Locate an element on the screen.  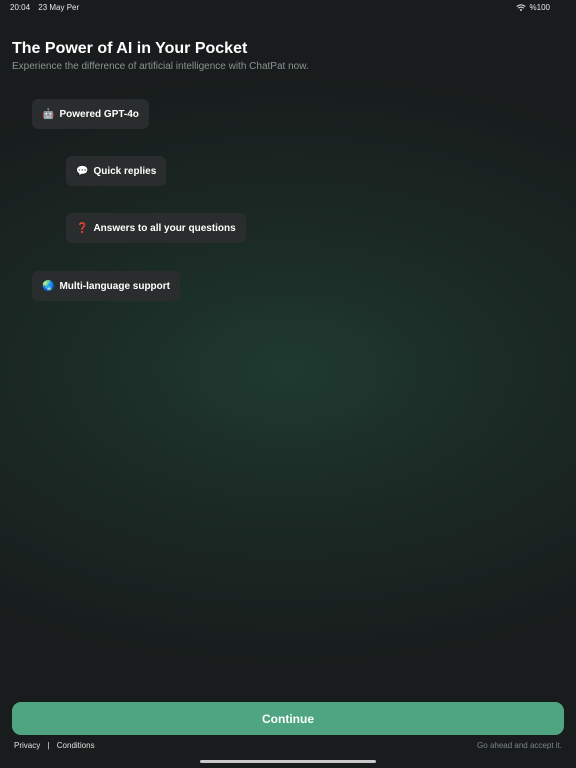
feature-chip-multi-language: 🌏 Multi-language support is located at coordinates (106, 286).